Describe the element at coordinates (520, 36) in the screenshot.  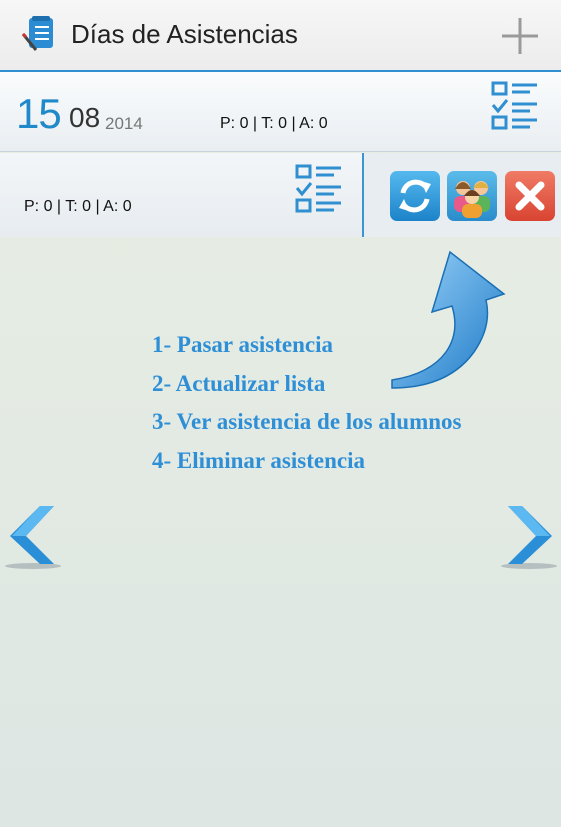
I see `plus-icon` at that location.